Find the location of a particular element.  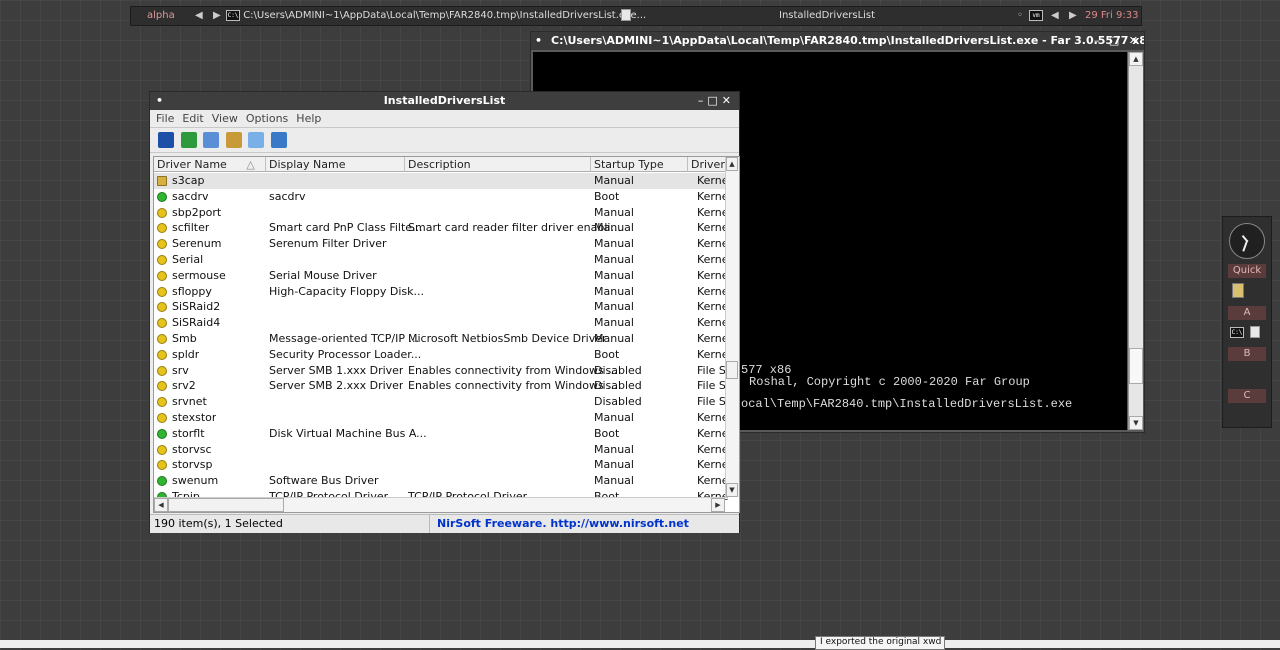

app-maximize-button: □ is located at coordinates (714, 100).